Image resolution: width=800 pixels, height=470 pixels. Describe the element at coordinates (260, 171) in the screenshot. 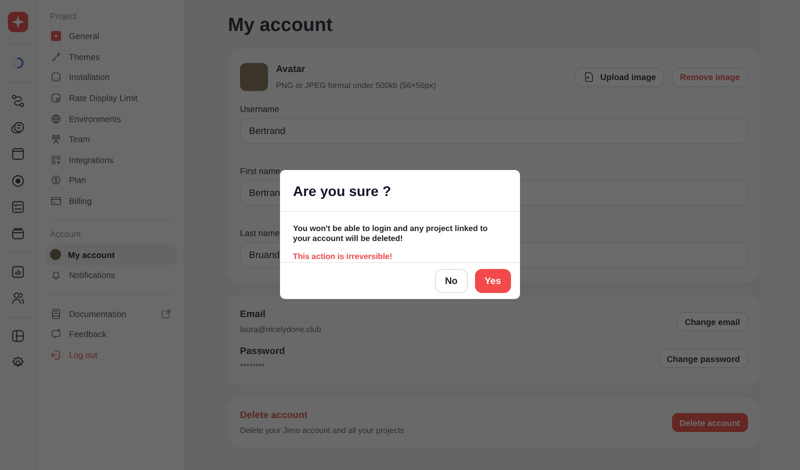

I see `field-label: First name` at that location.